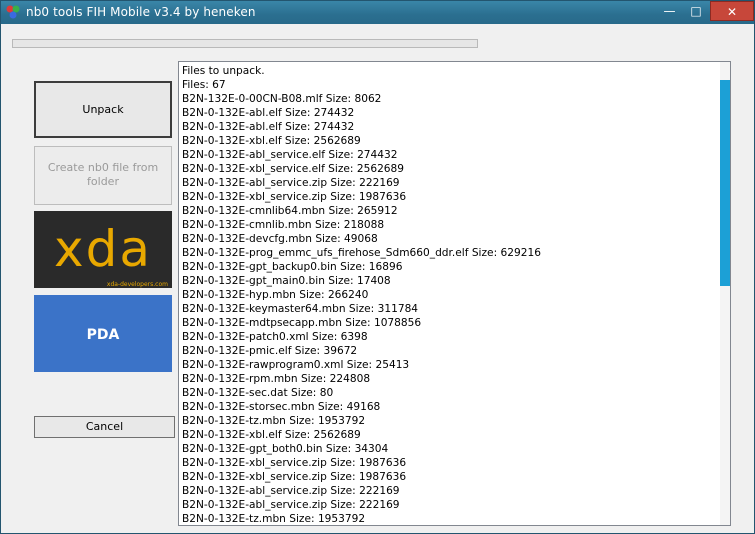  I want to click on pda-logo: PDA, so click(103, 333).